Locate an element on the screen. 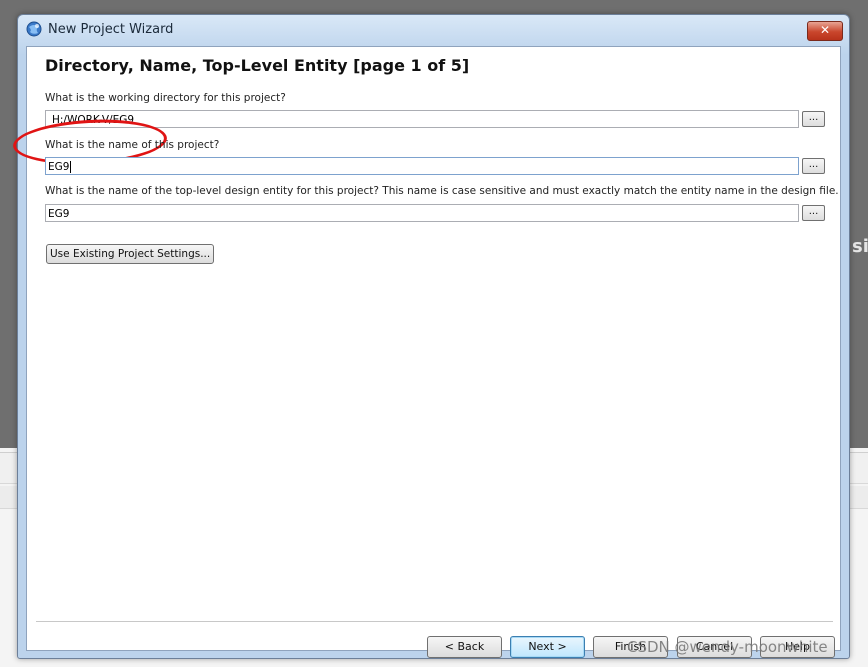 The height and width of the screenshot is (667, 868). title-bar: New Project Wizard ✕ is located at coordinates (433, 30).